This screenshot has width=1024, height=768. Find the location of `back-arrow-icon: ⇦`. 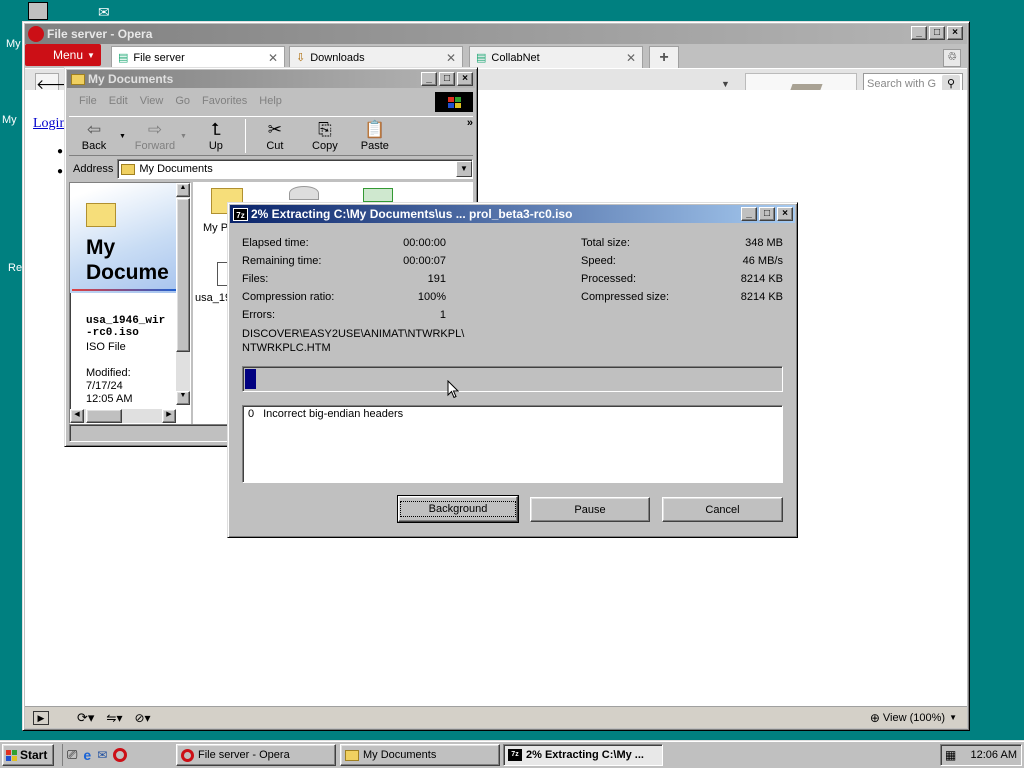

back-arrow-icon: ⇦ is located at coordinates (94, 129).